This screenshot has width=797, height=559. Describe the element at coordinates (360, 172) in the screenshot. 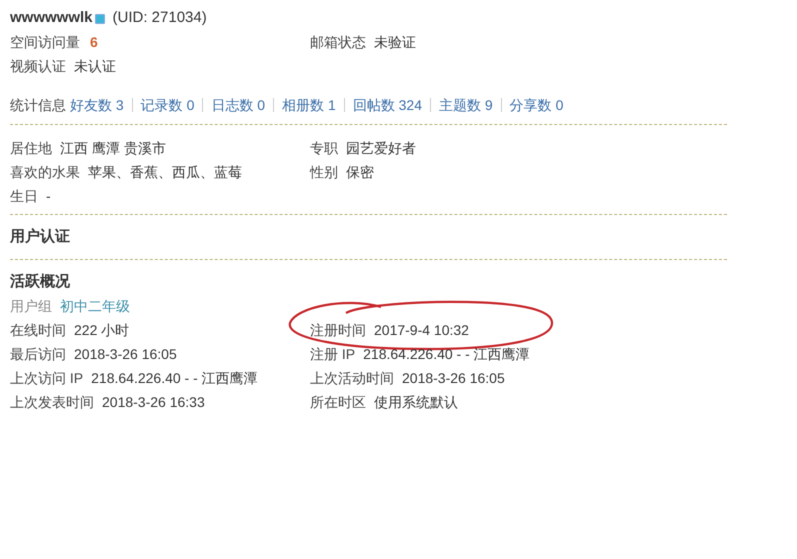

I see `field-value: 保密` at that location.